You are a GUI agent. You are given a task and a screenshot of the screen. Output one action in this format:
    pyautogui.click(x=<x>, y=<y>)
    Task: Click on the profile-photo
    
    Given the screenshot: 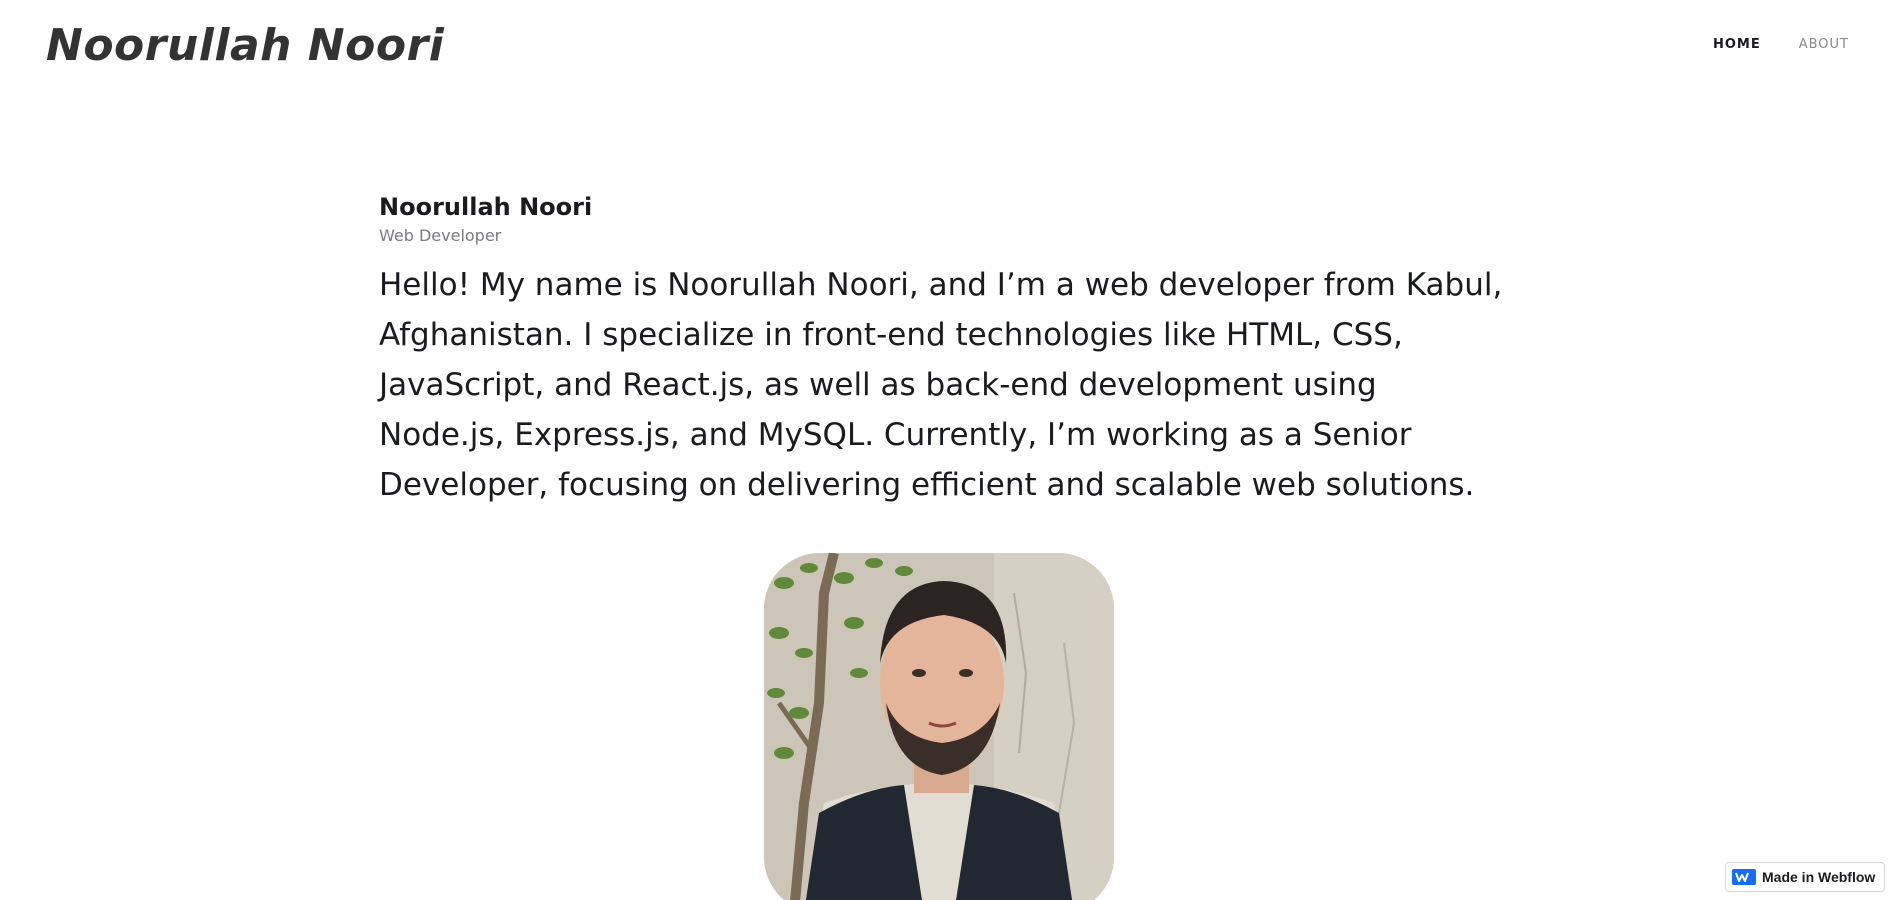 What is the action you would take?
    pyautogui.click(x=939, y=726)
    